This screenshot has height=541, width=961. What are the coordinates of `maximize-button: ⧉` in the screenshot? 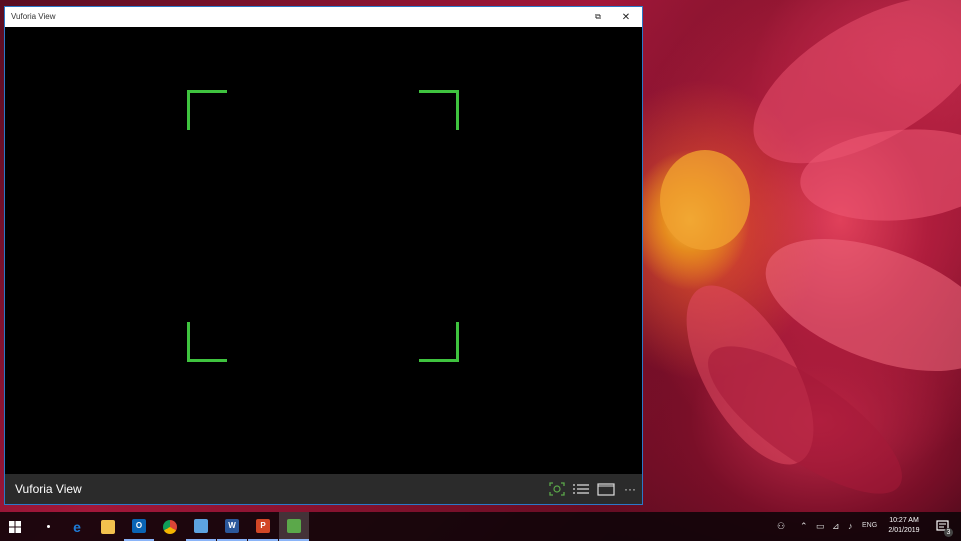 It's located at (598, 17).